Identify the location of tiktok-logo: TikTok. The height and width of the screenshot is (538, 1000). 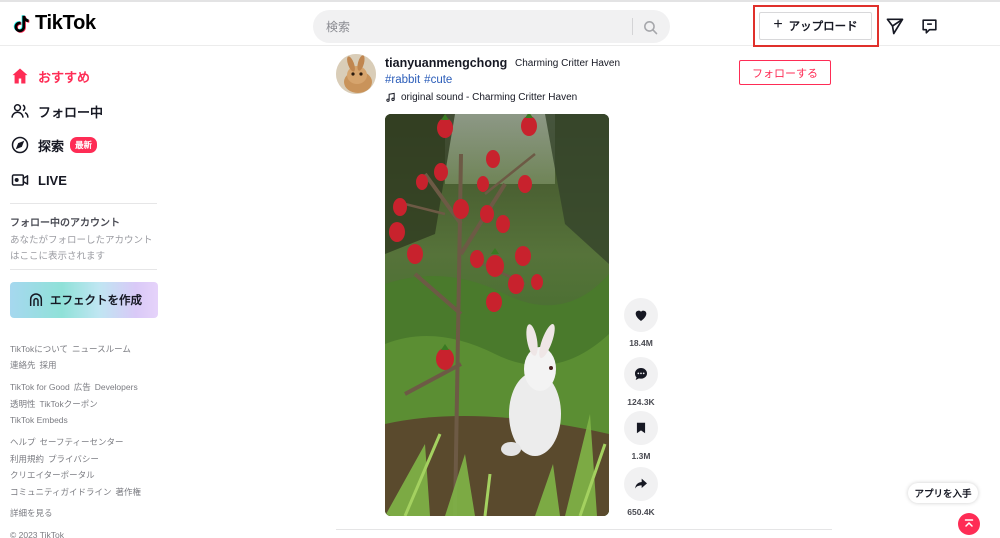
(53, 23).